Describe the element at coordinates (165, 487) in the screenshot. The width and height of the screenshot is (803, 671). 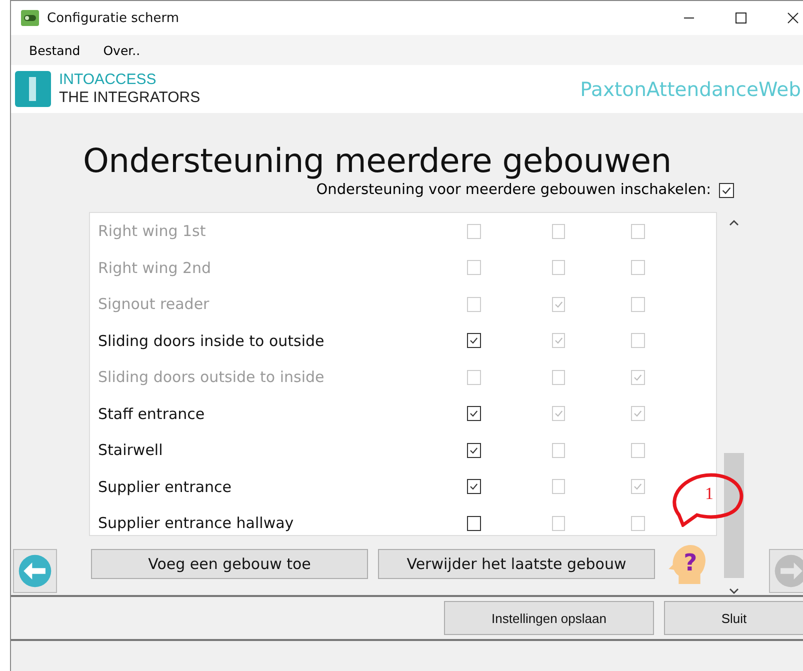
I see `door-name: Supplier entrance` at that location.